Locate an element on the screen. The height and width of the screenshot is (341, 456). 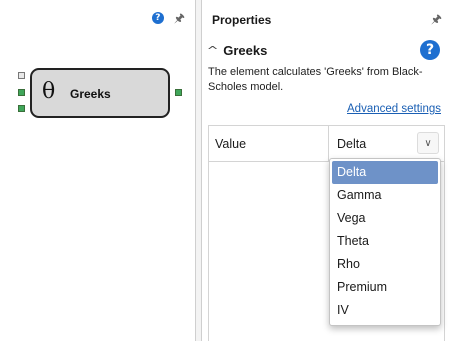
dropdown-option-gamma: Gamma is located at coordinates (385, 195).